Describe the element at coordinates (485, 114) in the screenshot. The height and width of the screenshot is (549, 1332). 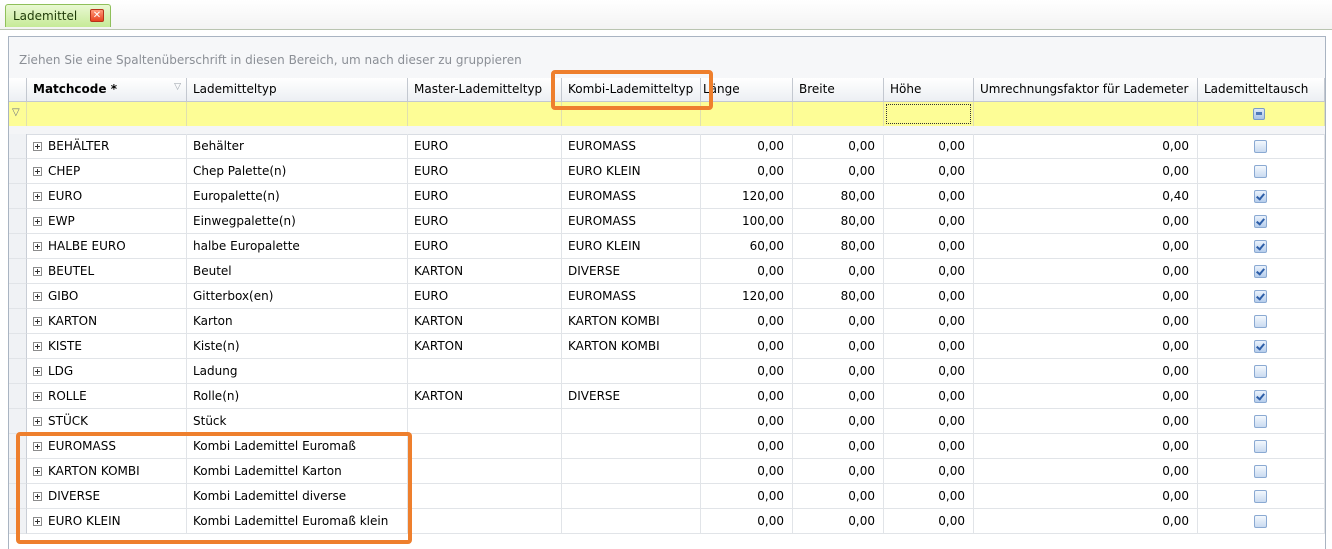
I see `filter-cell-master` at that location.